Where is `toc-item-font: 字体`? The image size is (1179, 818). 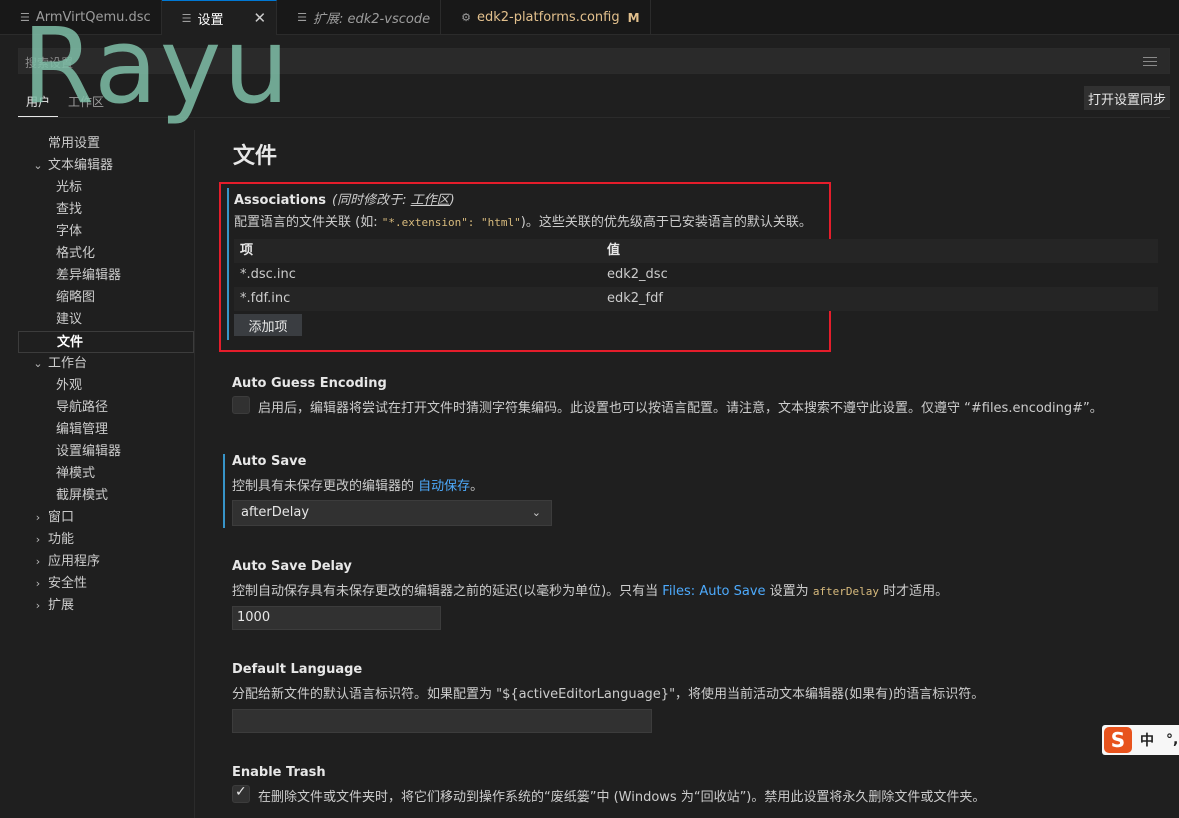
toc-item-font: 字体 is located at coordinates (106, 232).